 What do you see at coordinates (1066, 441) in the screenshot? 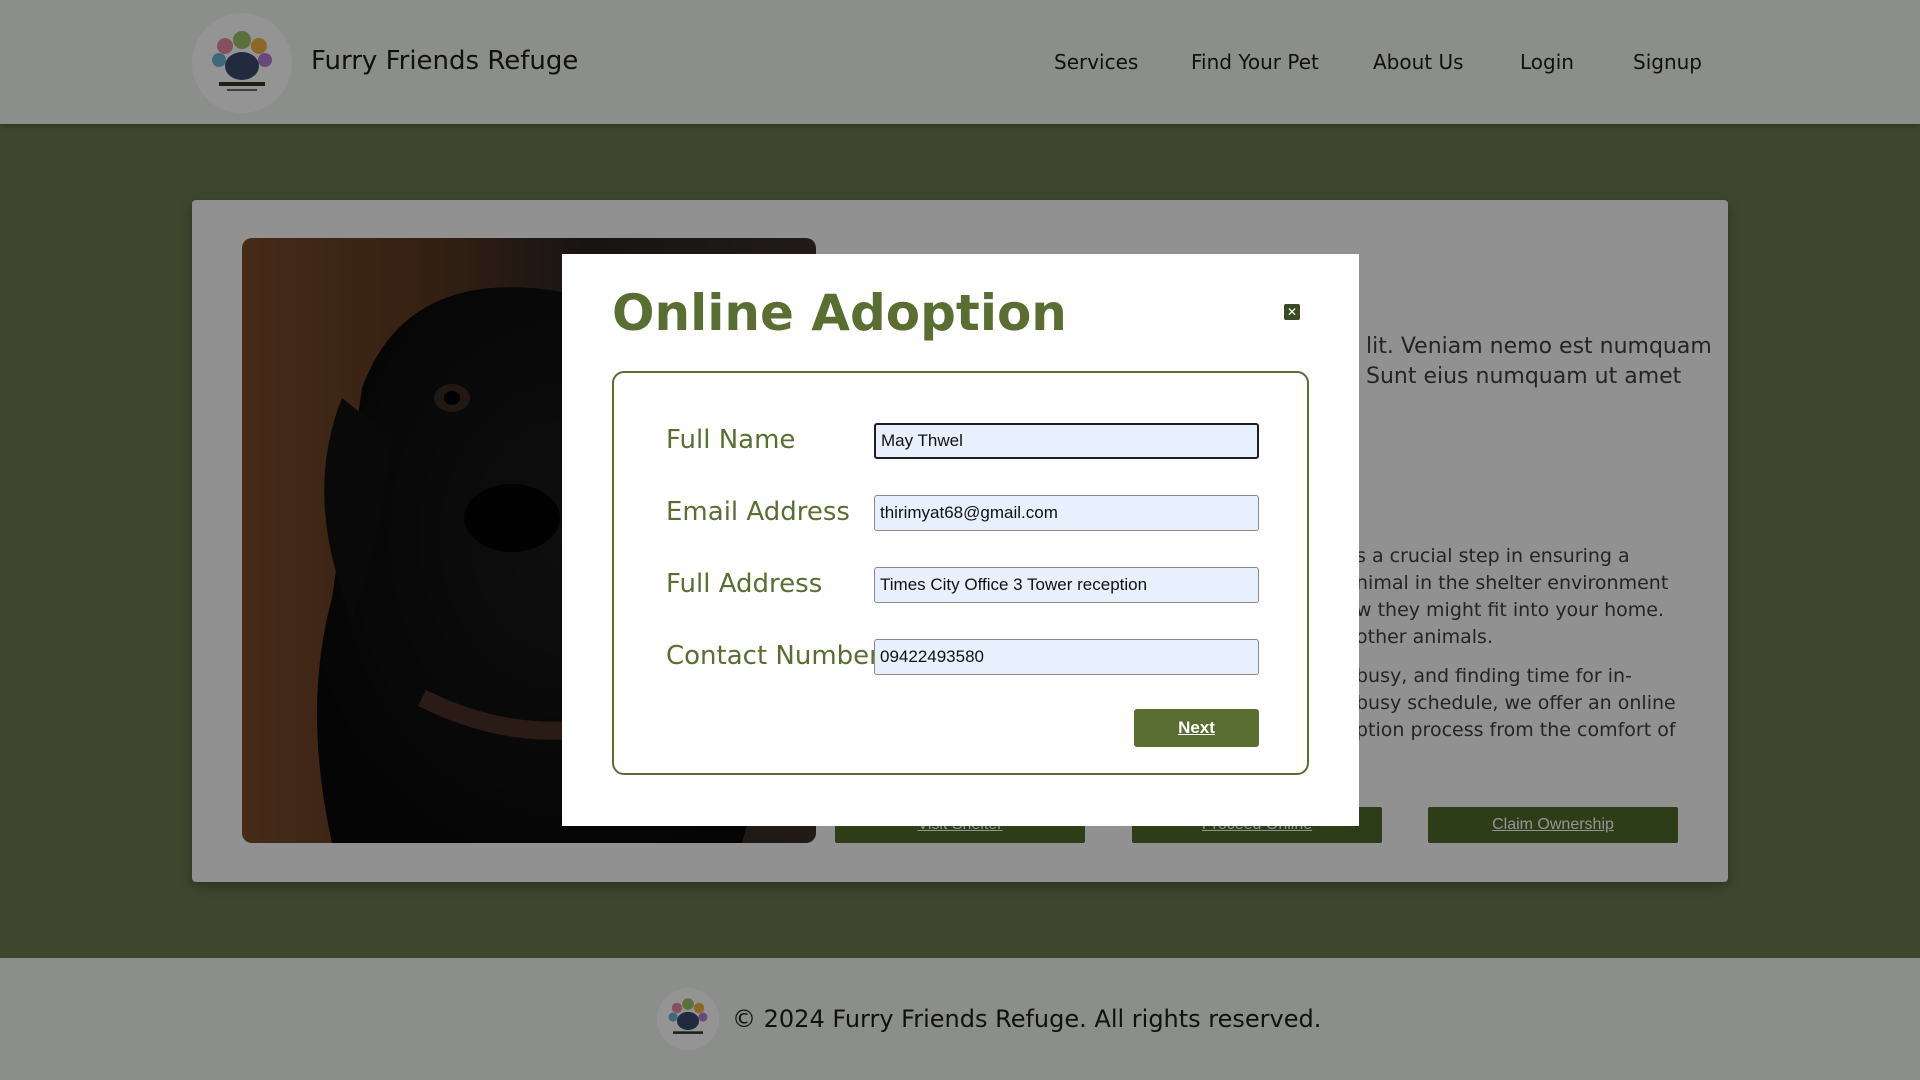
I see `full-name-input` at bounding box center [1066, 441].